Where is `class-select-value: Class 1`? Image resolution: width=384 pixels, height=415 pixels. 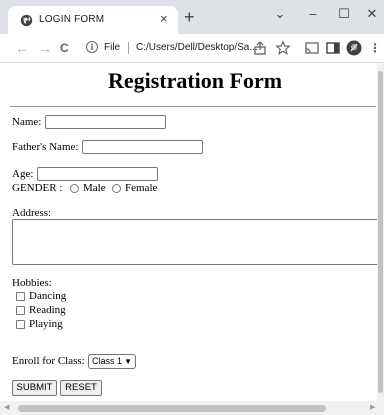
class-select-value: Class 1 is located at coordinates (107, 361).